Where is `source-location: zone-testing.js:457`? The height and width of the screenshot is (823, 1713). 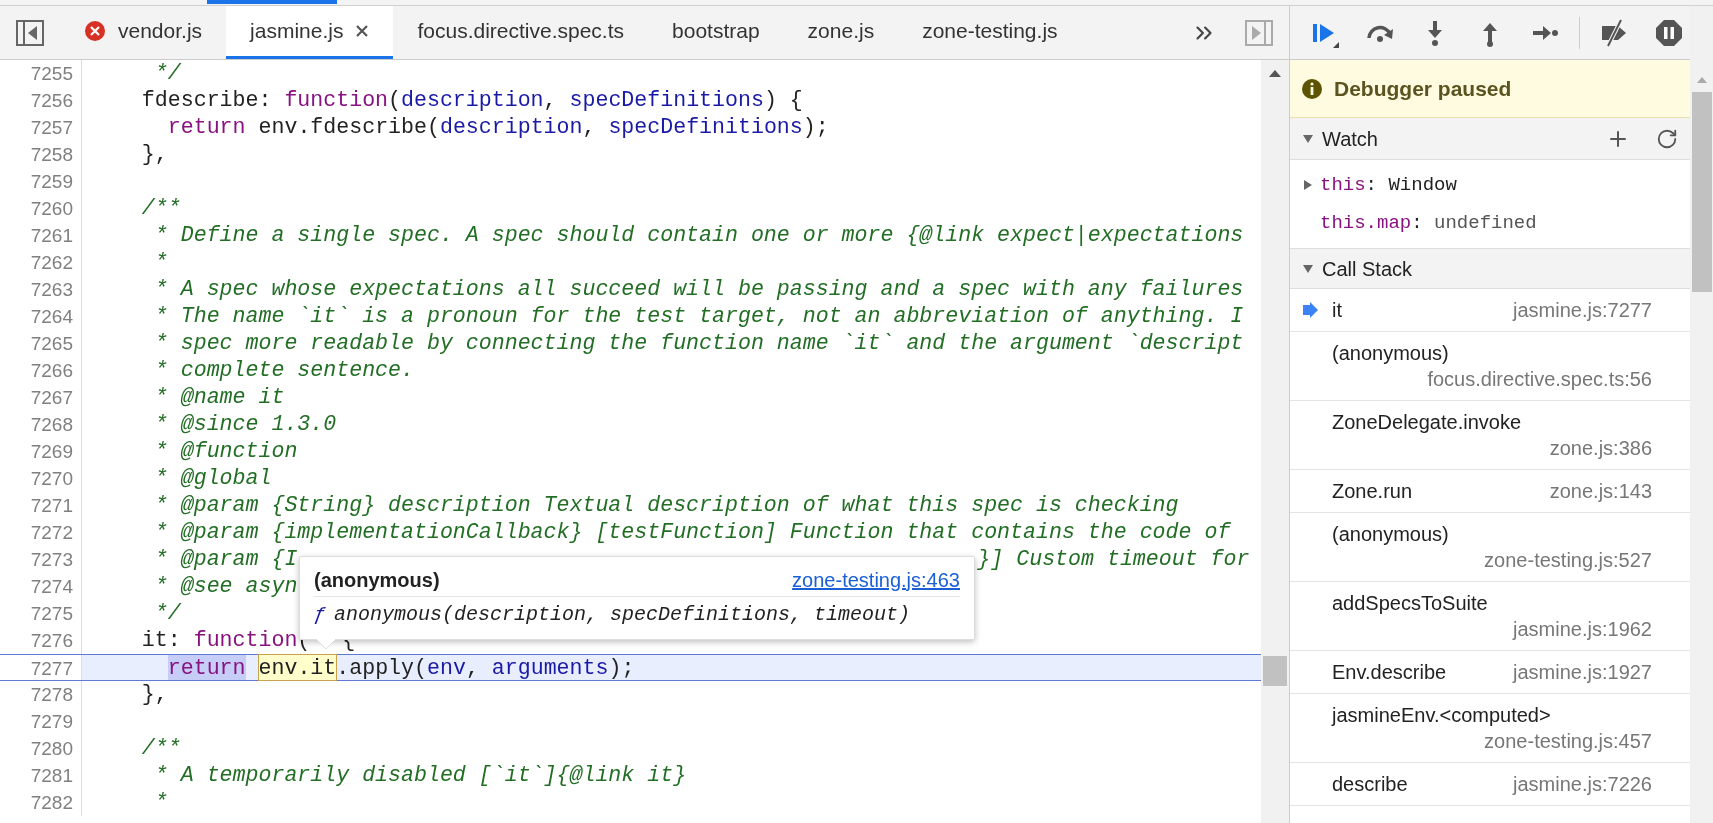
source-location: zone-testing.js:457 is located at coordinates (1568, 741).